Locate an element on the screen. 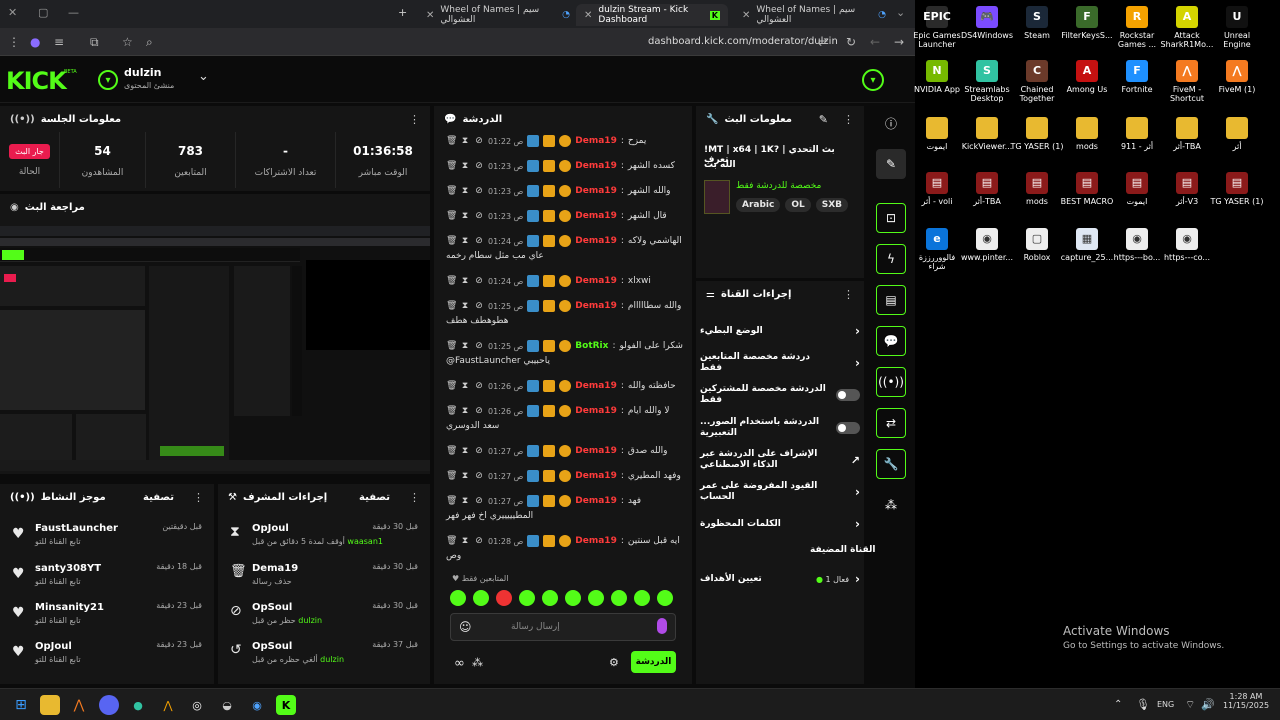  microphone-icon: 🎙 is located at coordinates (1143, 704).